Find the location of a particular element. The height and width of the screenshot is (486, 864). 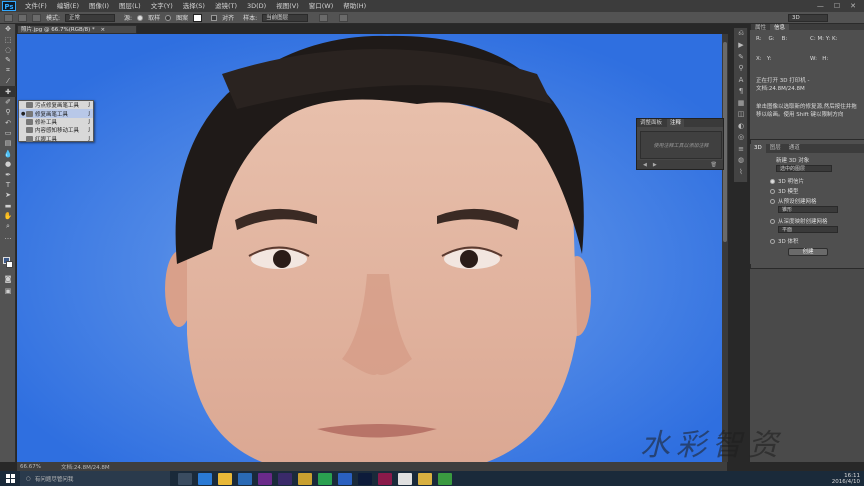

after-effects-taskbar-icon is located at coordinates (265, 478).